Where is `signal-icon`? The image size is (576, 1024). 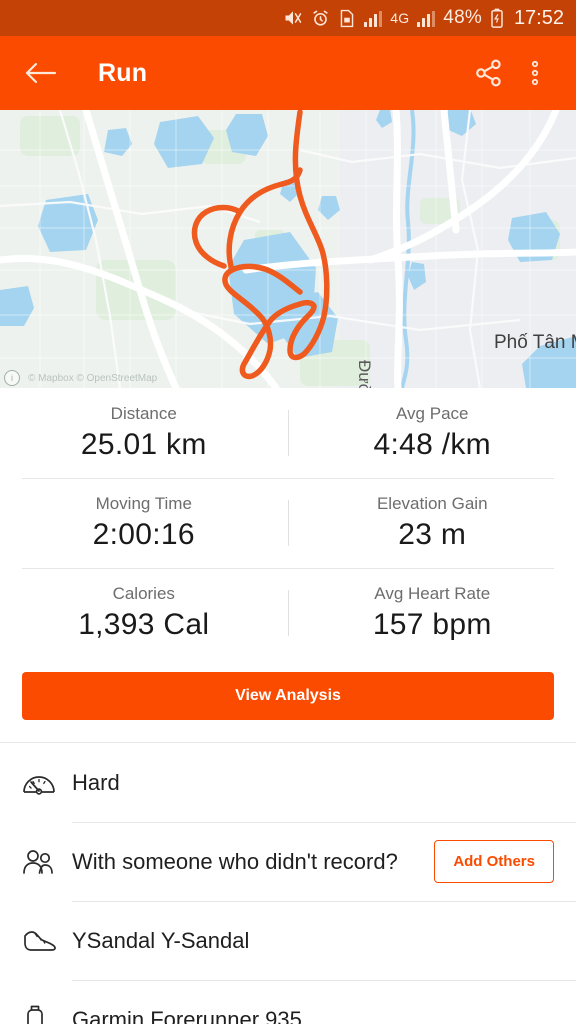
signal-icon is located at coordinates (373, 18).